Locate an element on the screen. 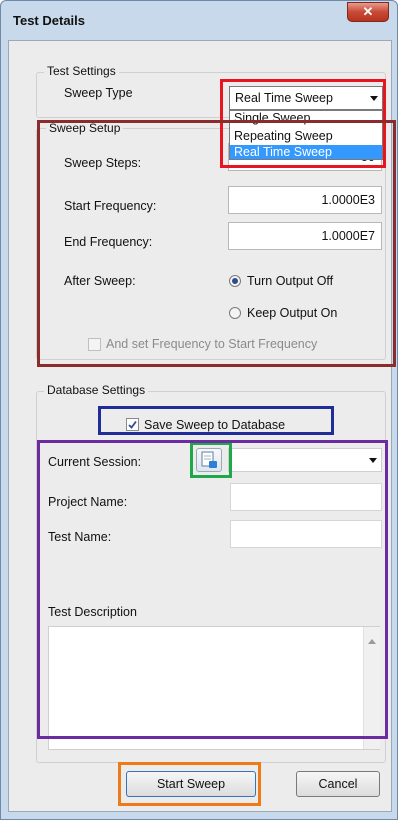  database-settings-legend: Database Settings is located at coordinates (96, 390).